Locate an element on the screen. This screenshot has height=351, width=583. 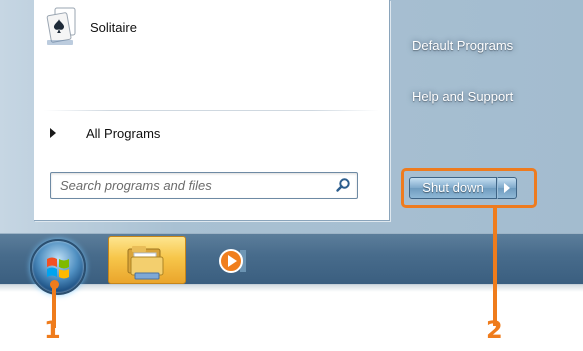
search-icon is located at coordinates (343, 185).